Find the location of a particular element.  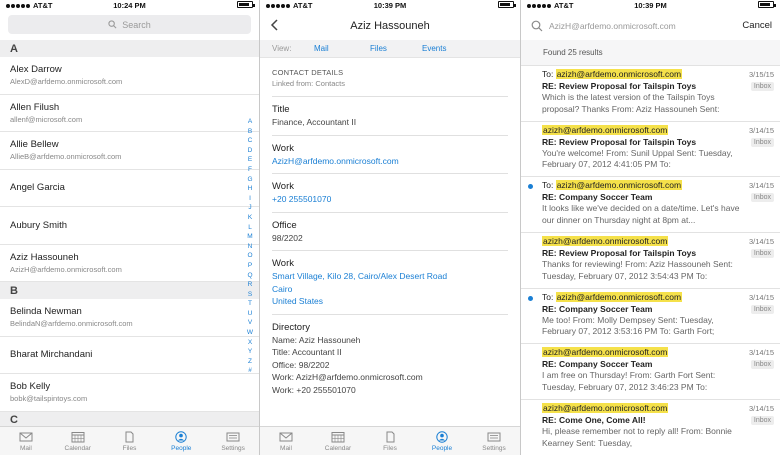

settings-icon is located at coordinates (494, 436).